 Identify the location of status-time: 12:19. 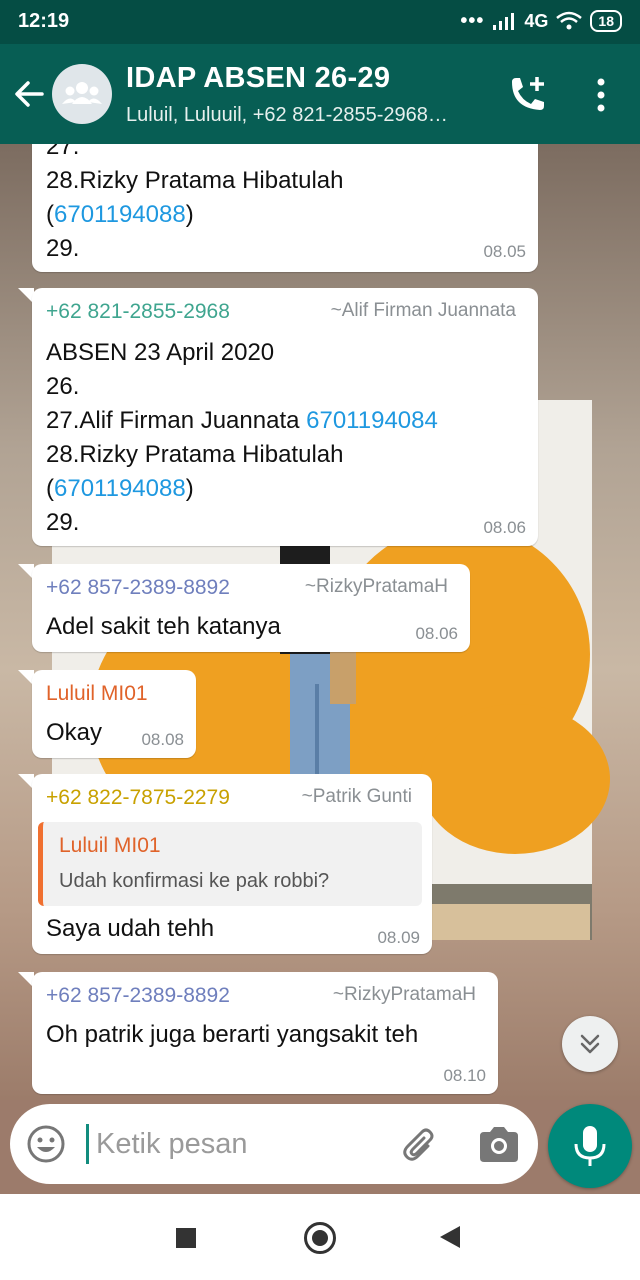
(44, 21).